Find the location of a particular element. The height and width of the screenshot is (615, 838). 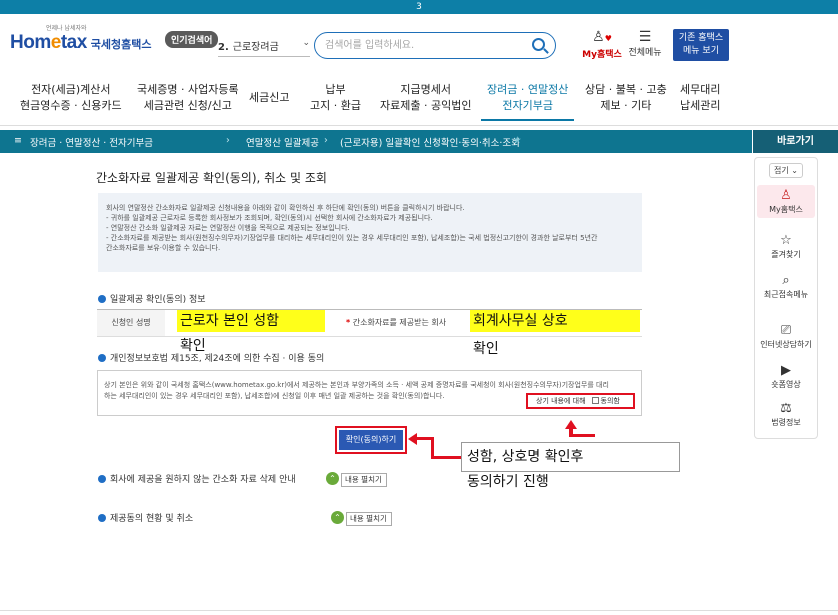

nav-item-consult: 상담 · 불복 · 고충 제보 · 기타 is located at coordinates (626, 98).